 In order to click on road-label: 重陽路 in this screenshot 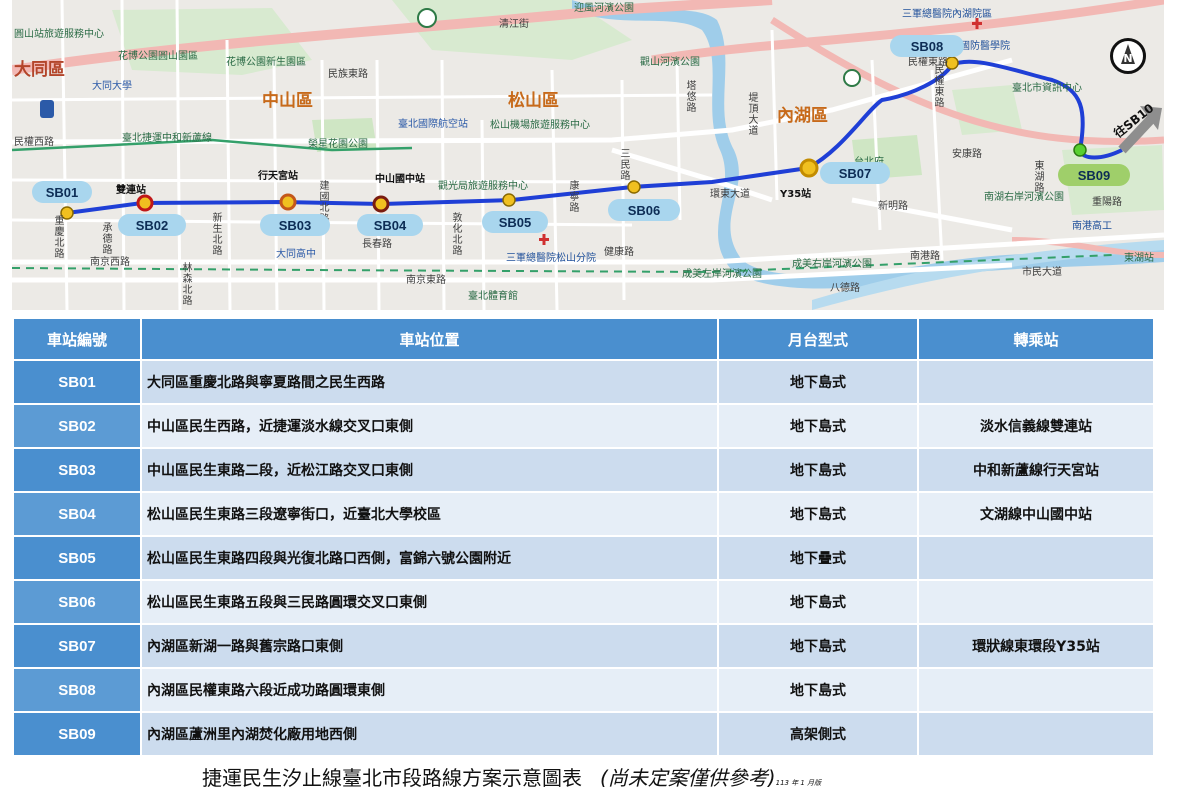, I will do `click(1107, 202)`.